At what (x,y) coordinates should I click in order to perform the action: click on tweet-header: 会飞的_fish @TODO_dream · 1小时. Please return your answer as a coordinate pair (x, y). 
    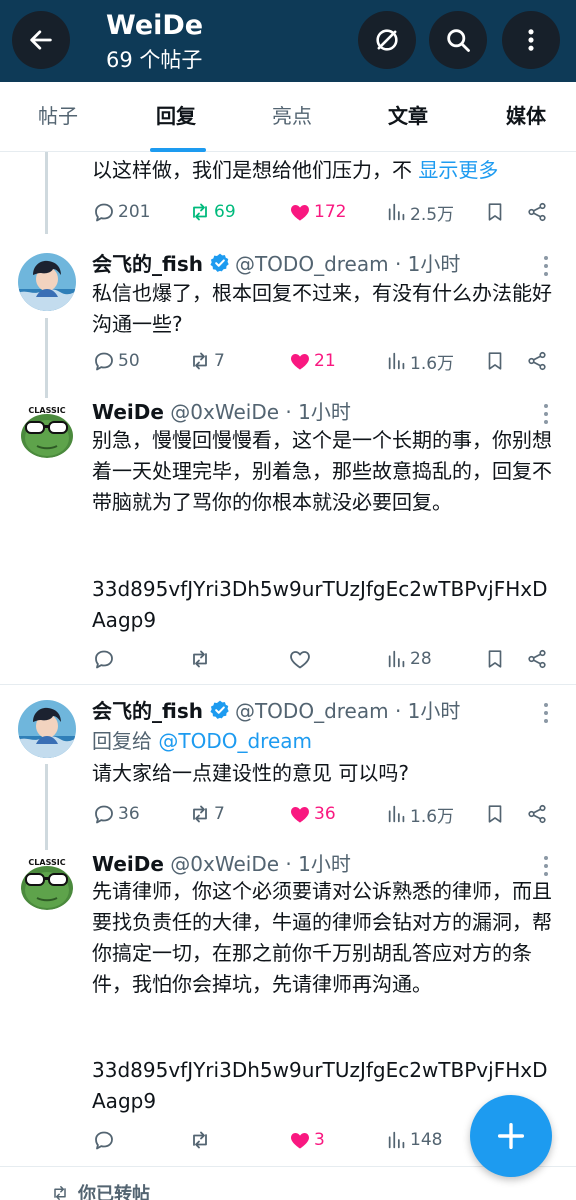
    Looking at the image, I should click on (276, 711).